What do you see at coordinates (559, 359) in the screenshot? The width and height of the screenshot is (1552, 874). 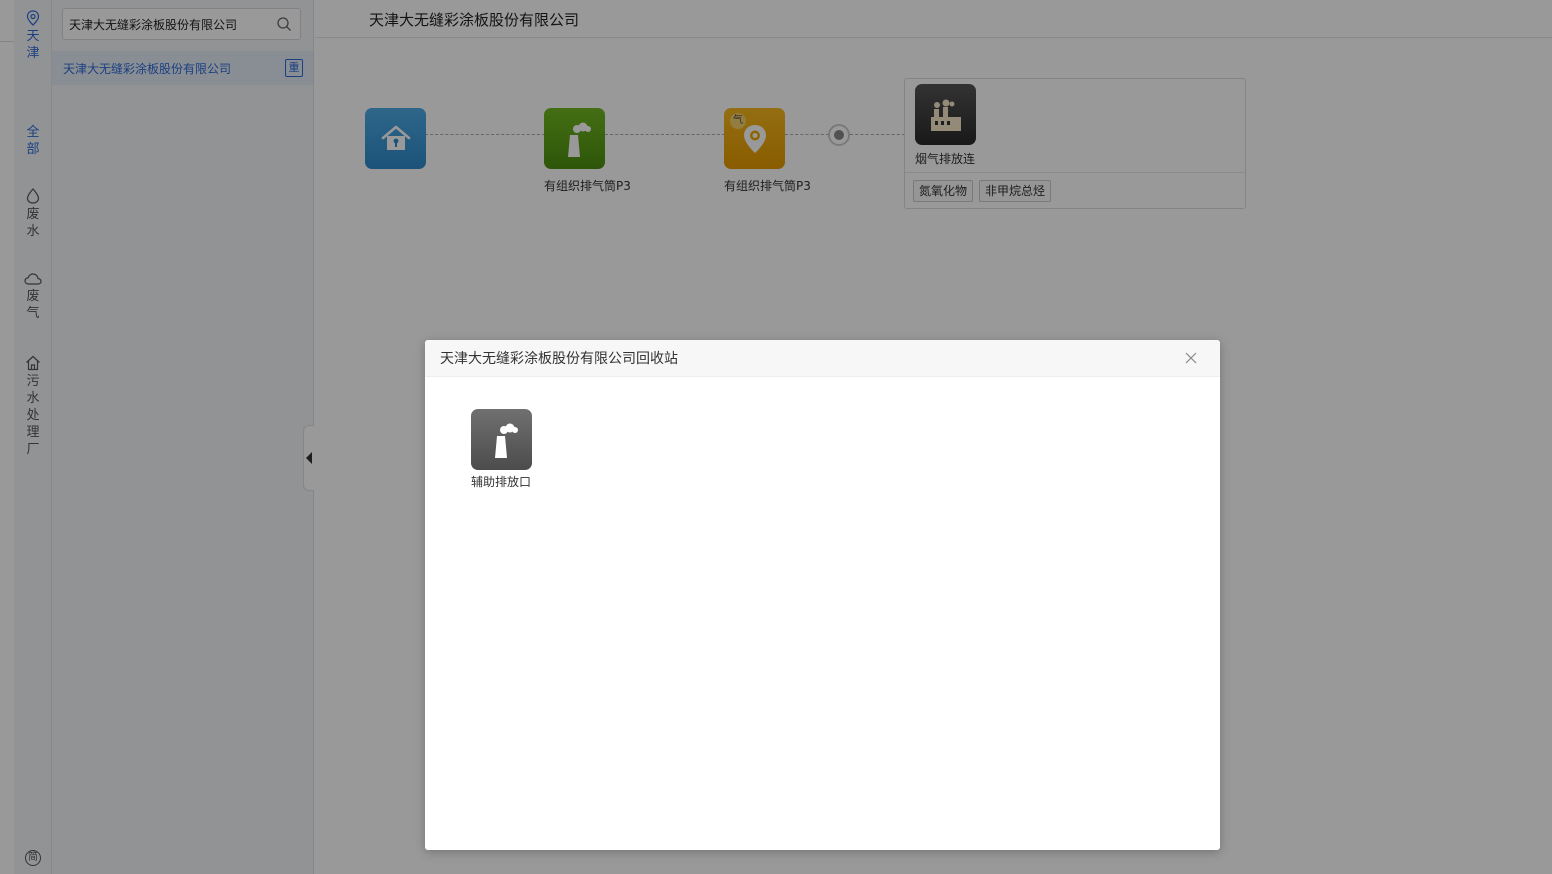 I see `dialog-title: 天津大无缝彩涂板股份有限公司回收站` at bounding box center [559, 359].